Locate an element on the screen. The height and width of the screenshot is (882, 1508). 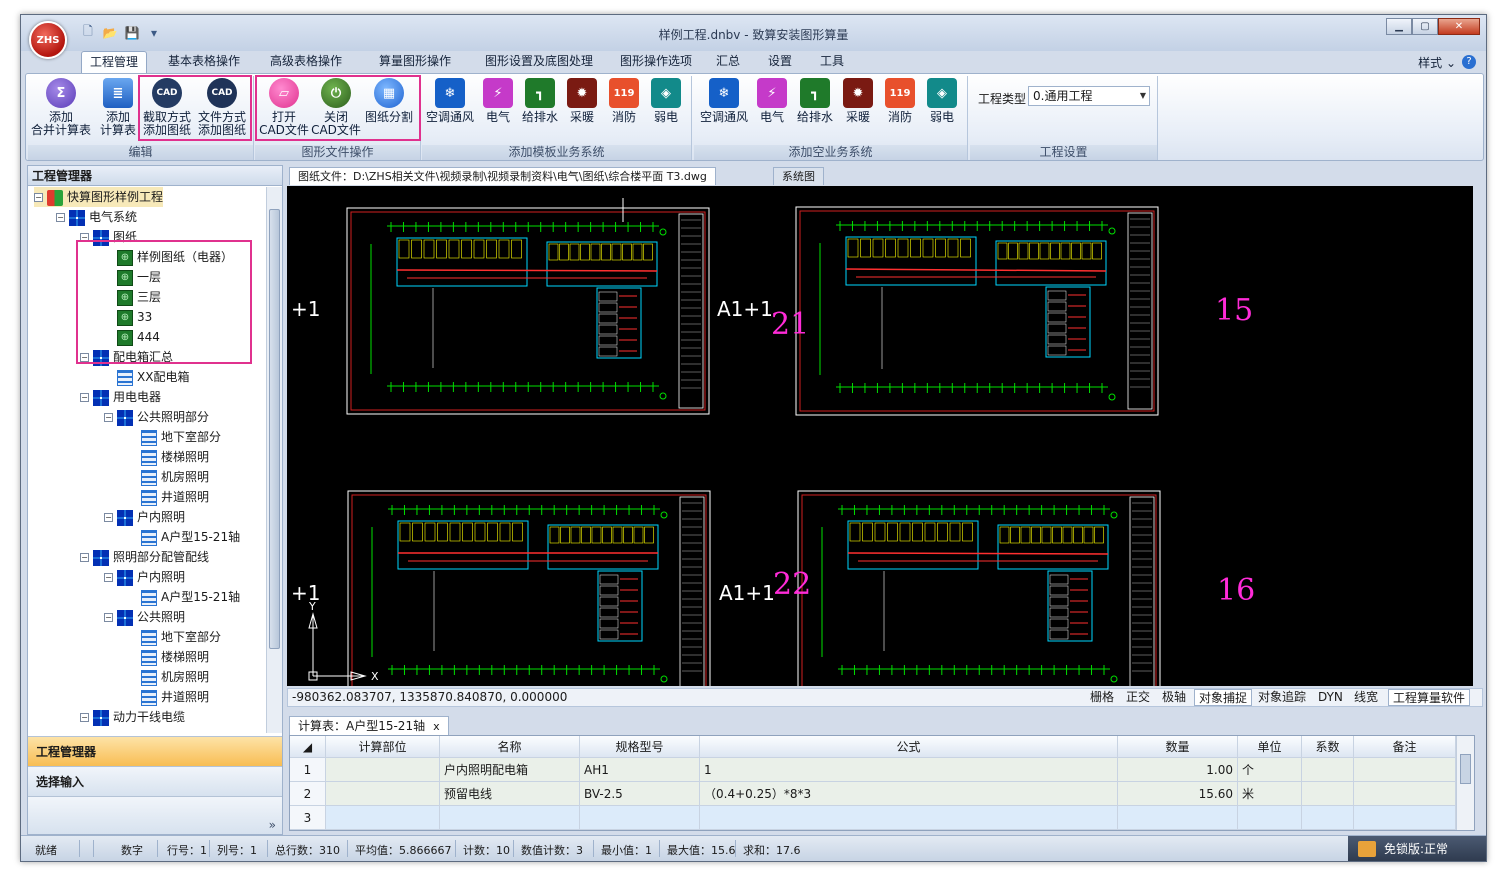
minimize-icon: ▁ is located at coordinates (1399, 26).